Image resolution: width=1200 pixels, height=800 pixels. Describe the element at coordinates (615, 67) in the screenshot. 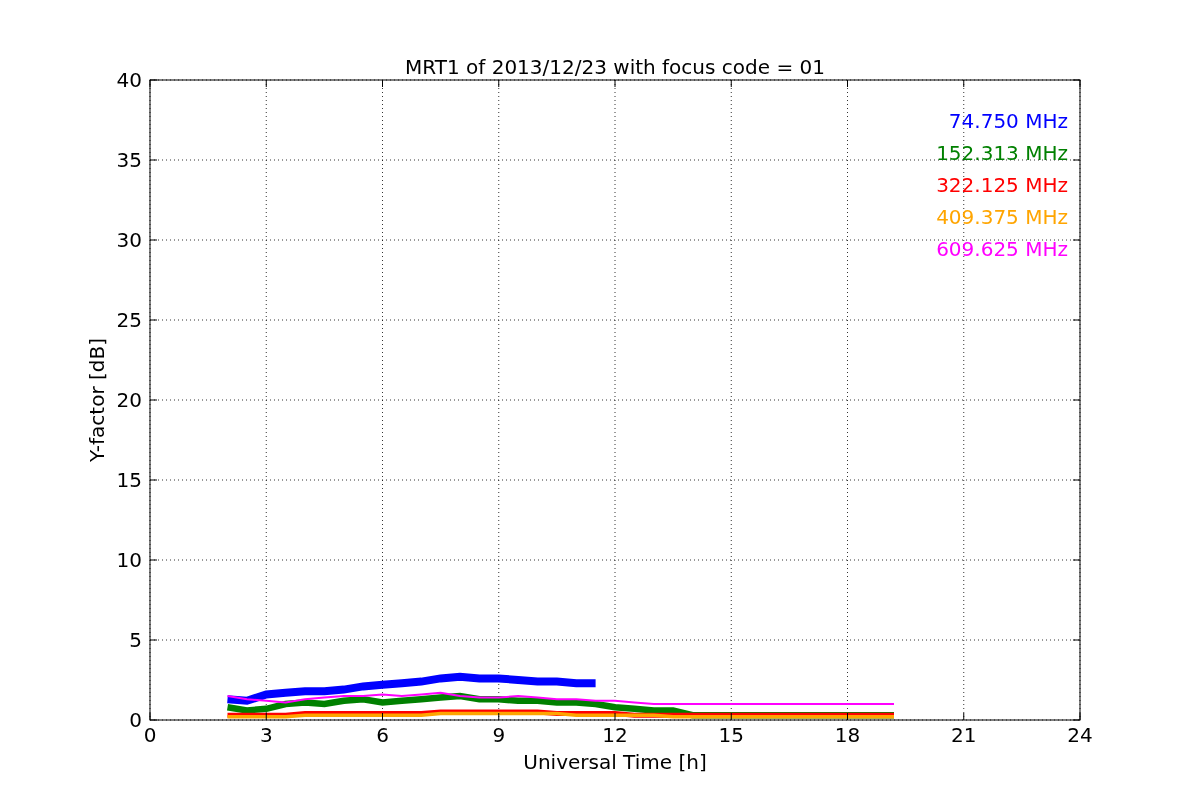

I see `chart-title: MRT1 of 2013/12/23 with focus code = 01` at that location.